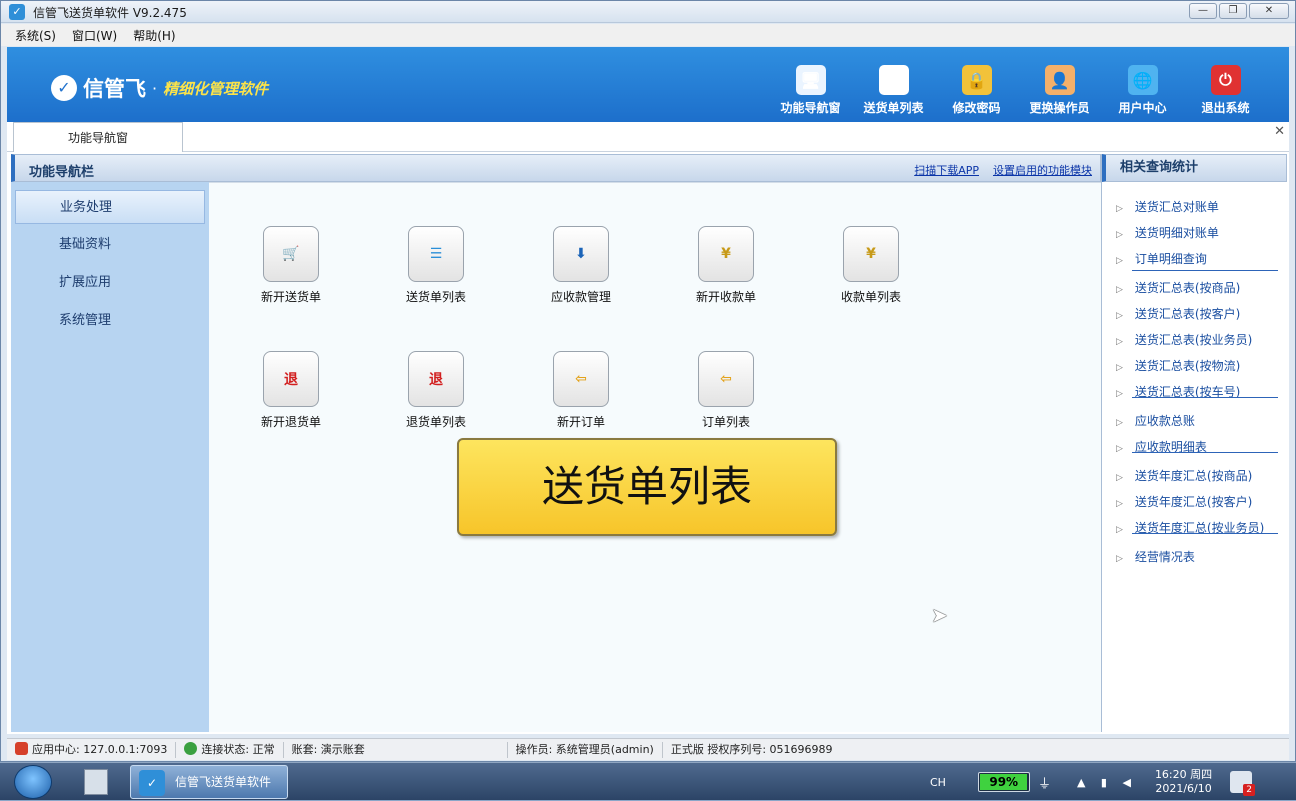 Image resolution: width=1296 pixels, height=801 pixels. I want to click on user-icon: 👤, so click(1059, 80).